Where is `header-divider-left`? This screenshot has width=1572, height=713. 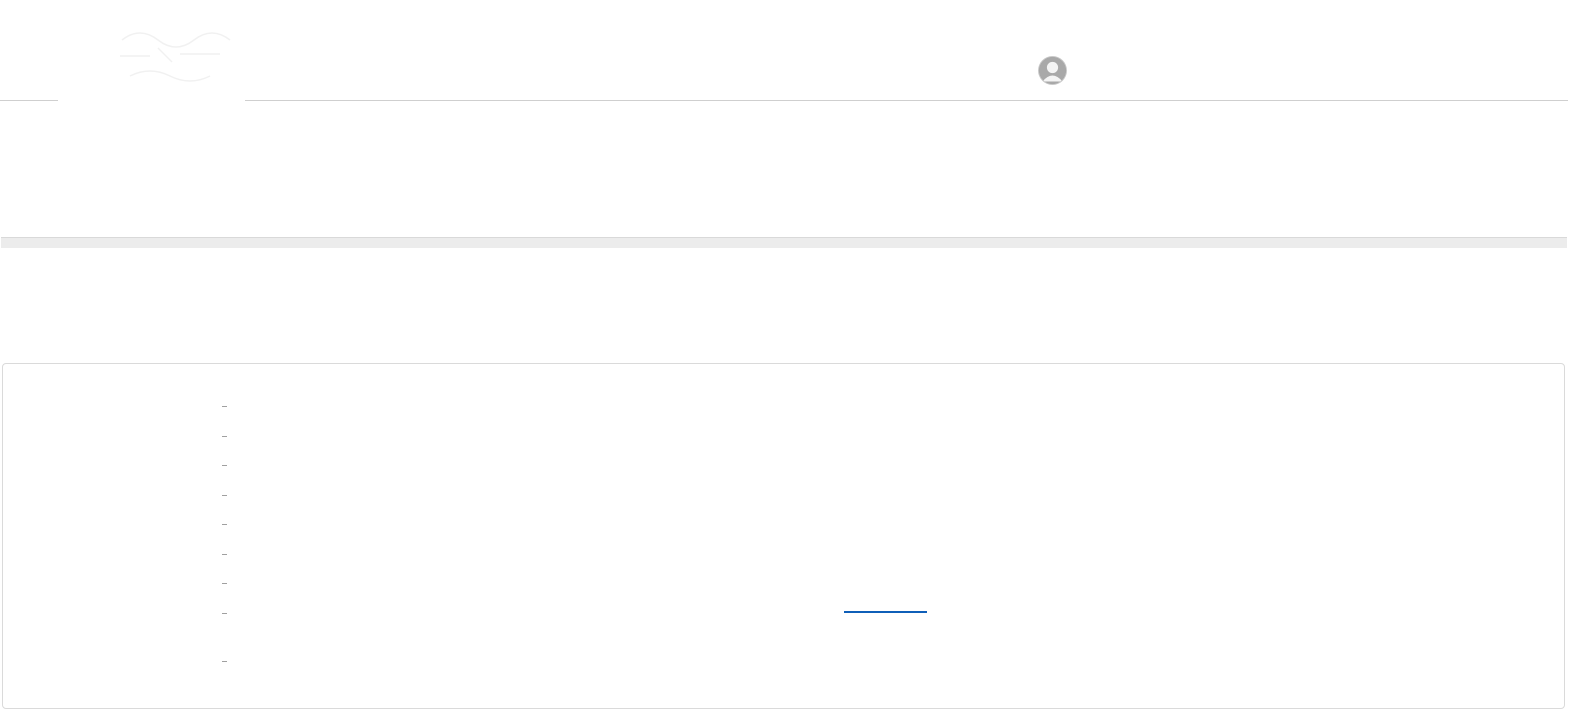 header-divider-left is located at coordinates (29, 100).